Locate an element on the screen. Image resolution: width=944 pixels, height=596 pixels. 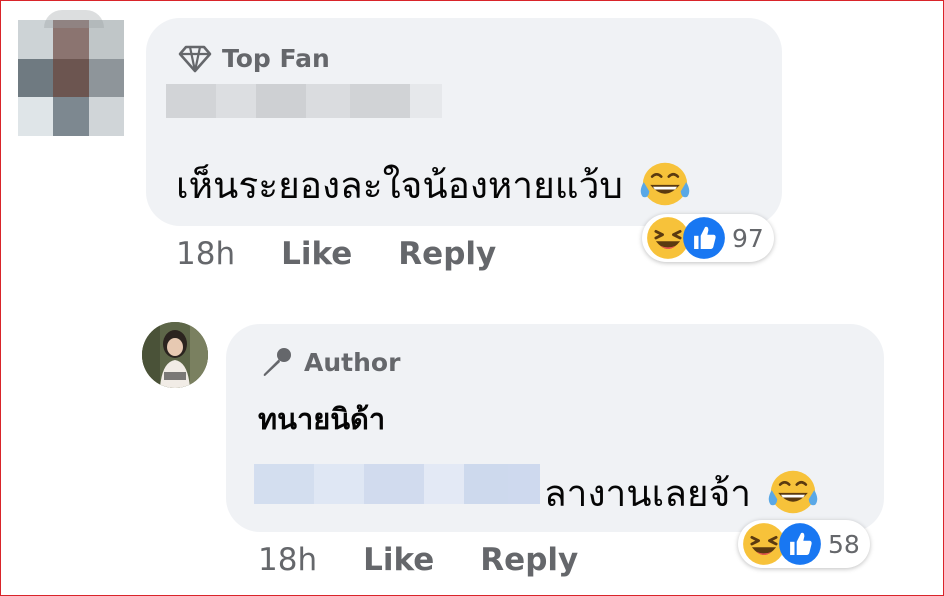
reactions-summary: 58 is located at coordinates (804, 544).